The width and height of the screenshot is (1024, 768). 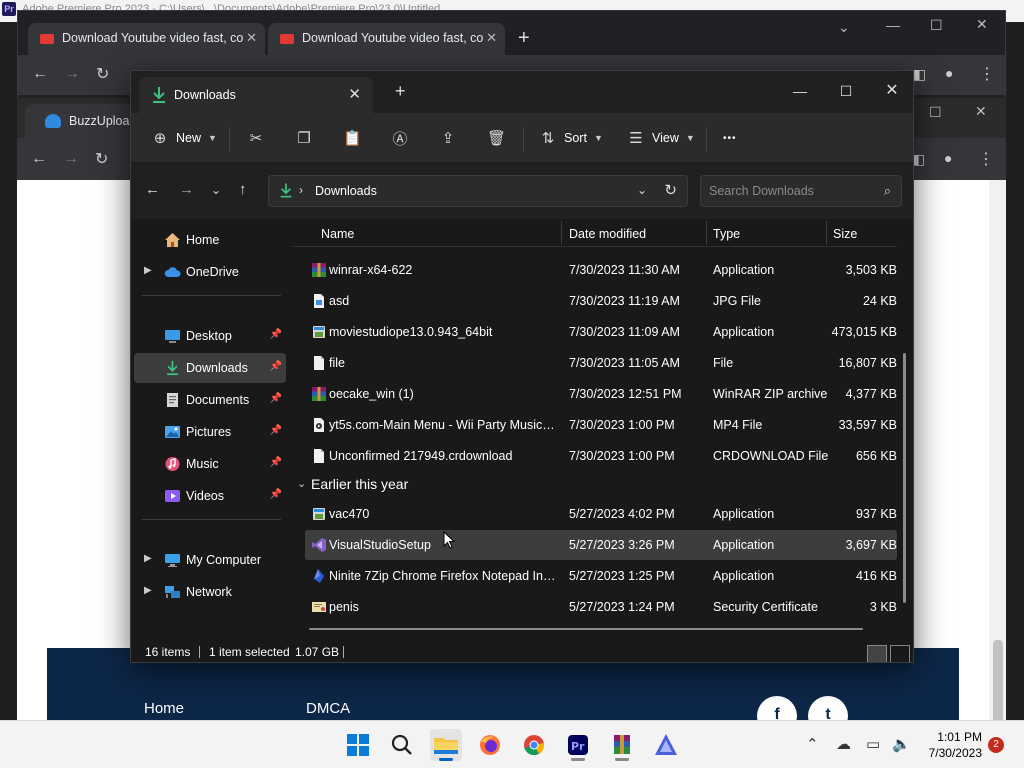 What do you see at coordinates (622, 745) in the screenshot?
I see `taskbar-winrar` at bounding box center [622, 745].